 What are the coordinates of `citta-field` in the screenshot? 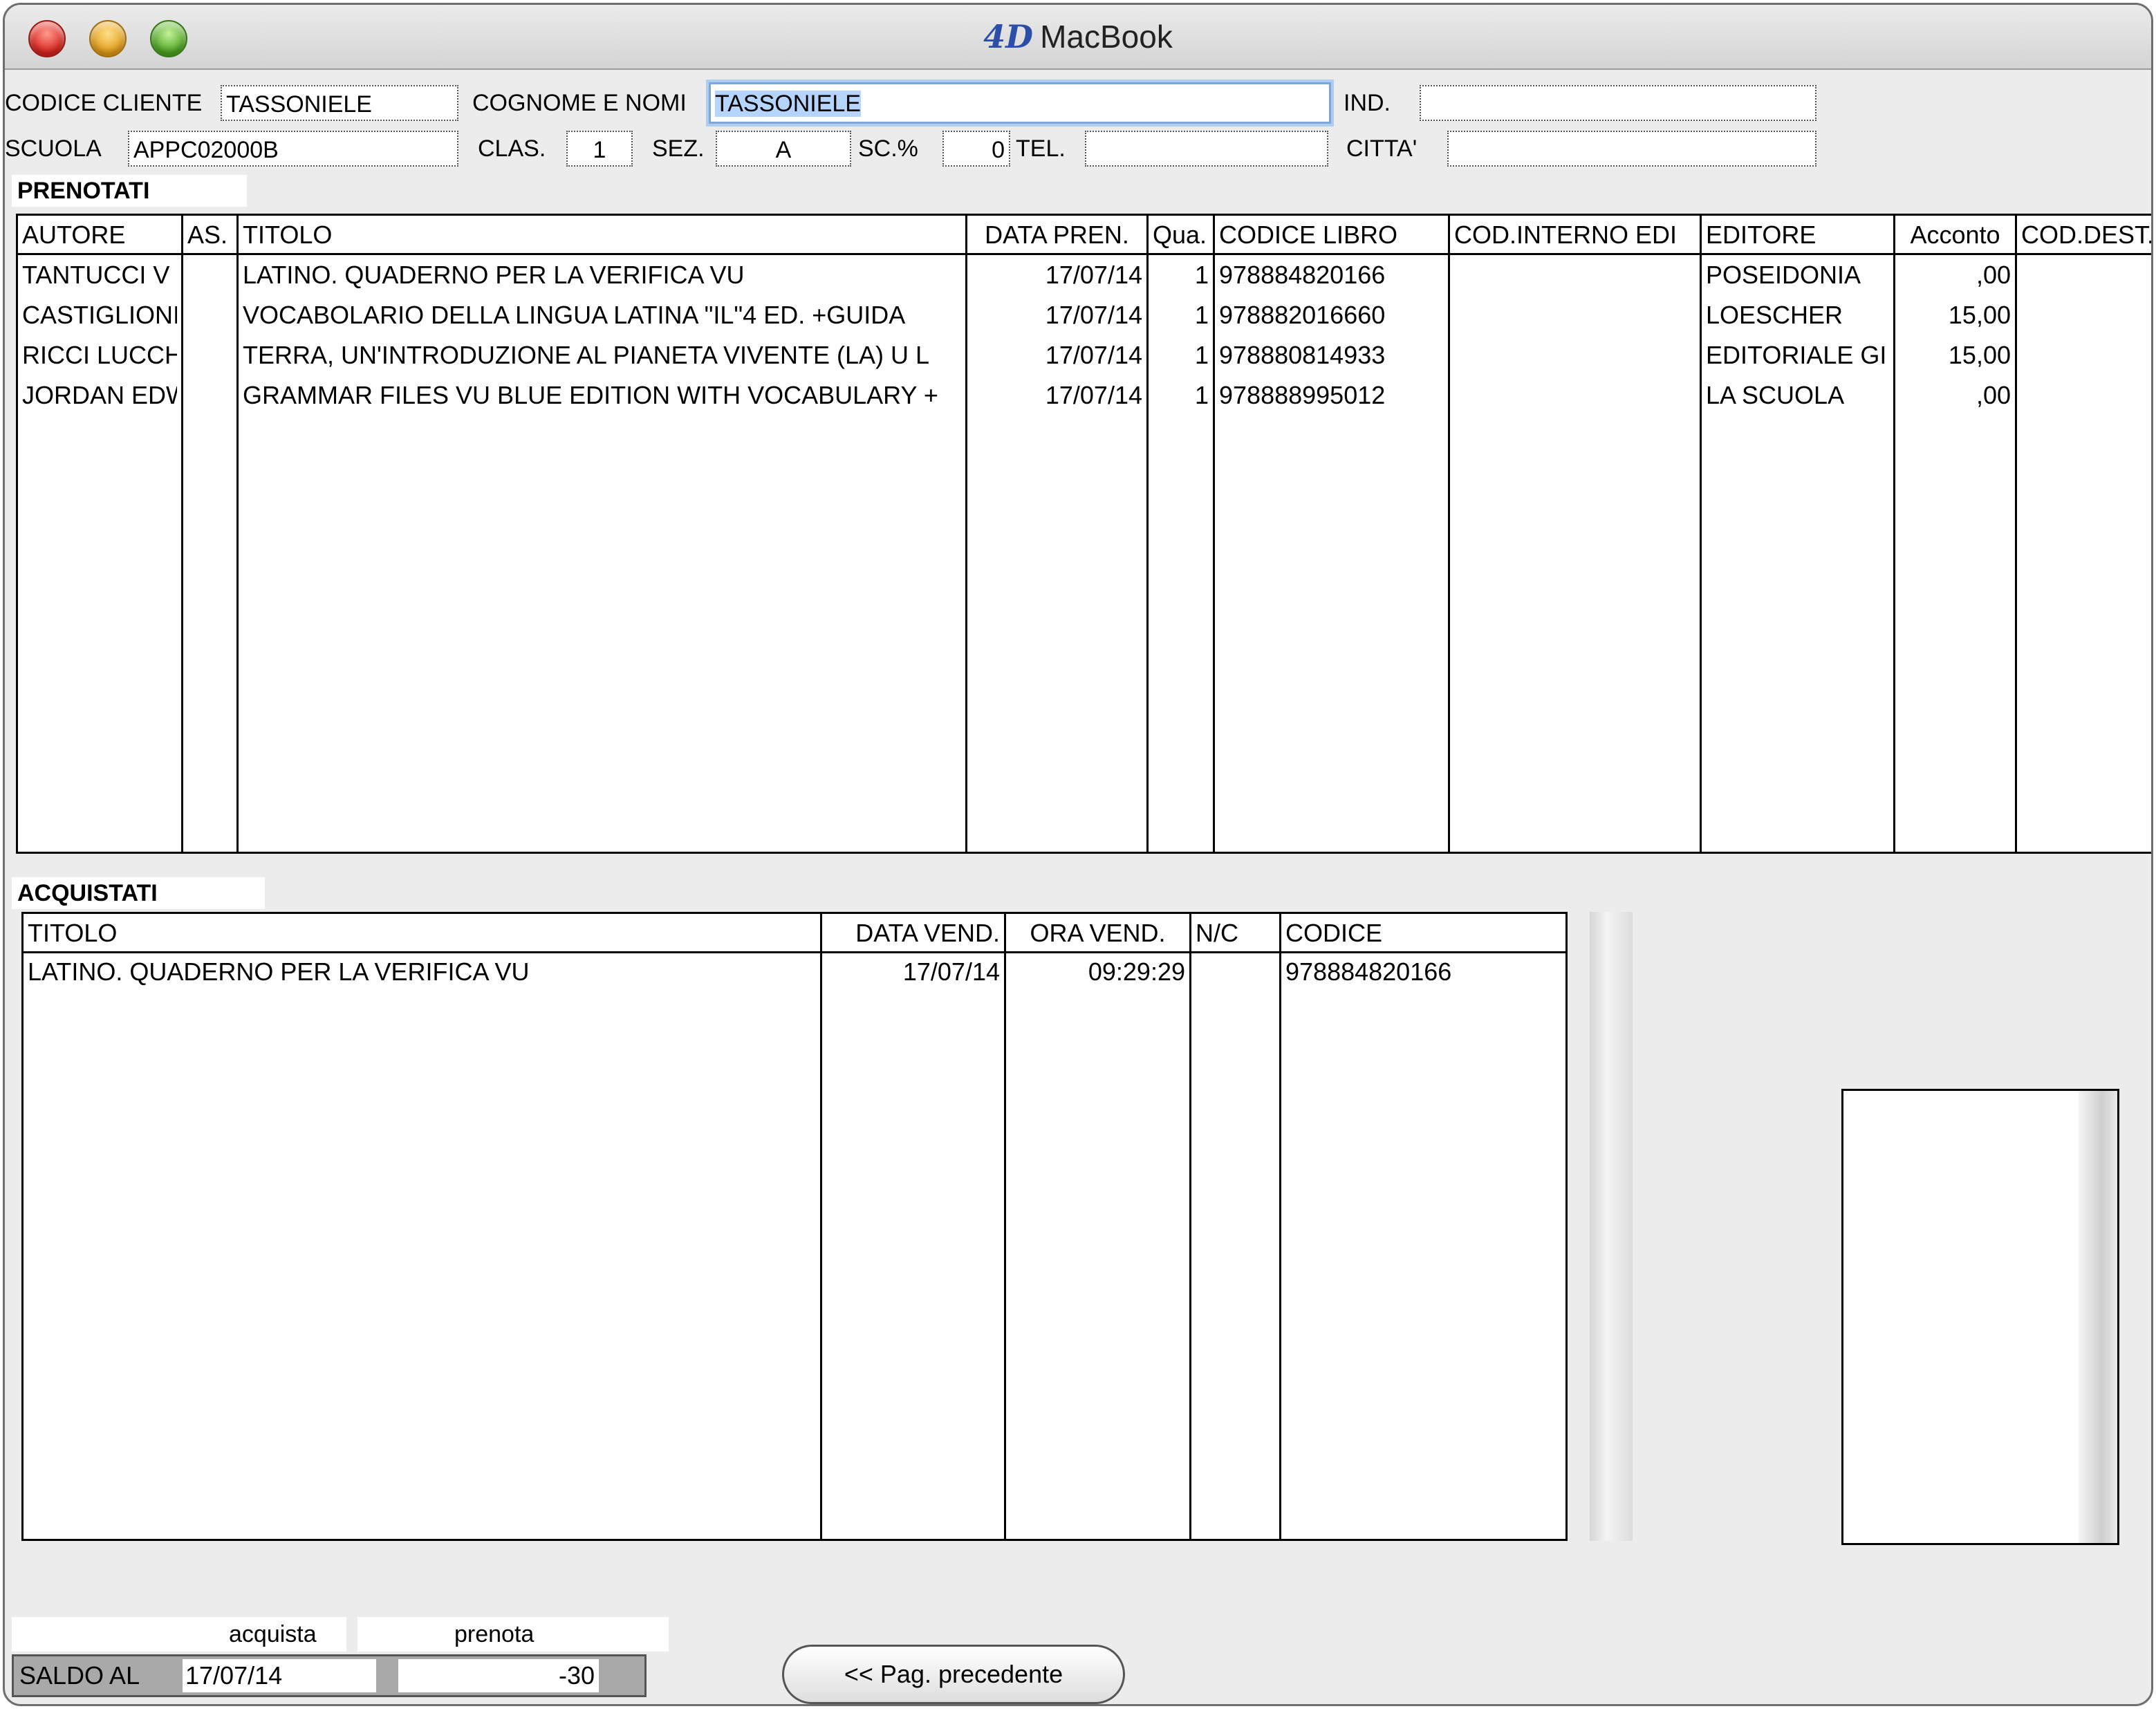 It's located at (1632, 149).